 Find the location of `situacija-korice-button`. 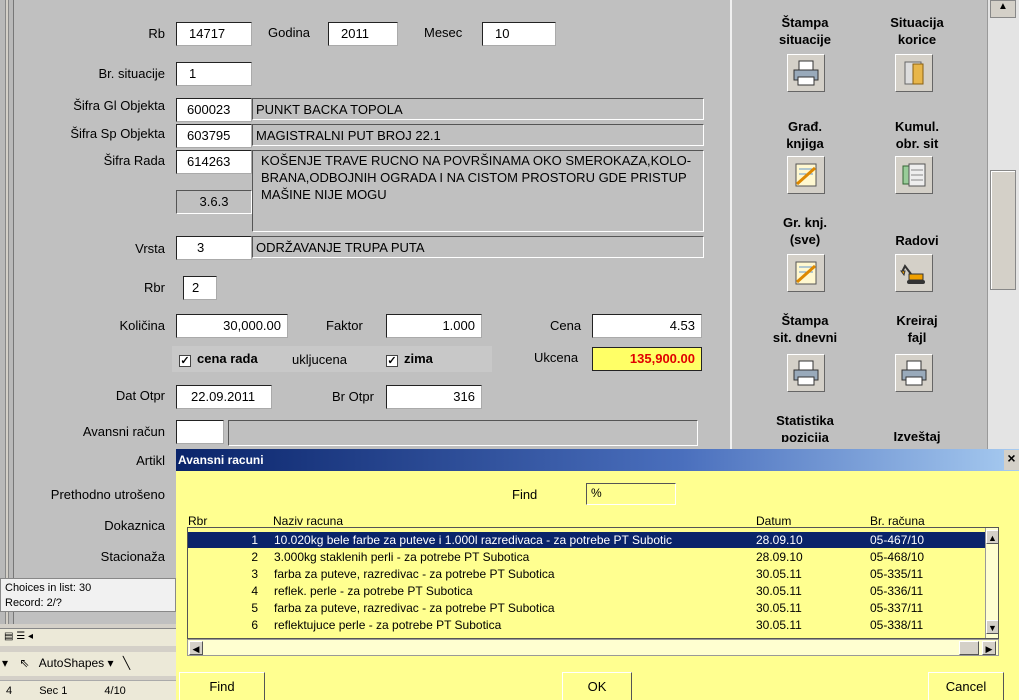

situacija-korice-button is located at coordinates (914, 73).